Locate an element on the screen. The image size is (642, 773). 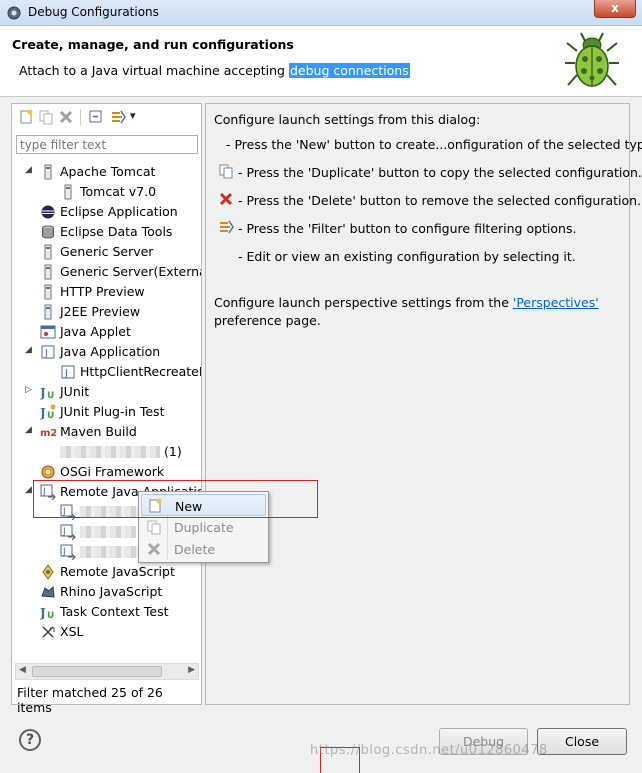
tree-item-label: XSL is located at coordinates (72, 631).